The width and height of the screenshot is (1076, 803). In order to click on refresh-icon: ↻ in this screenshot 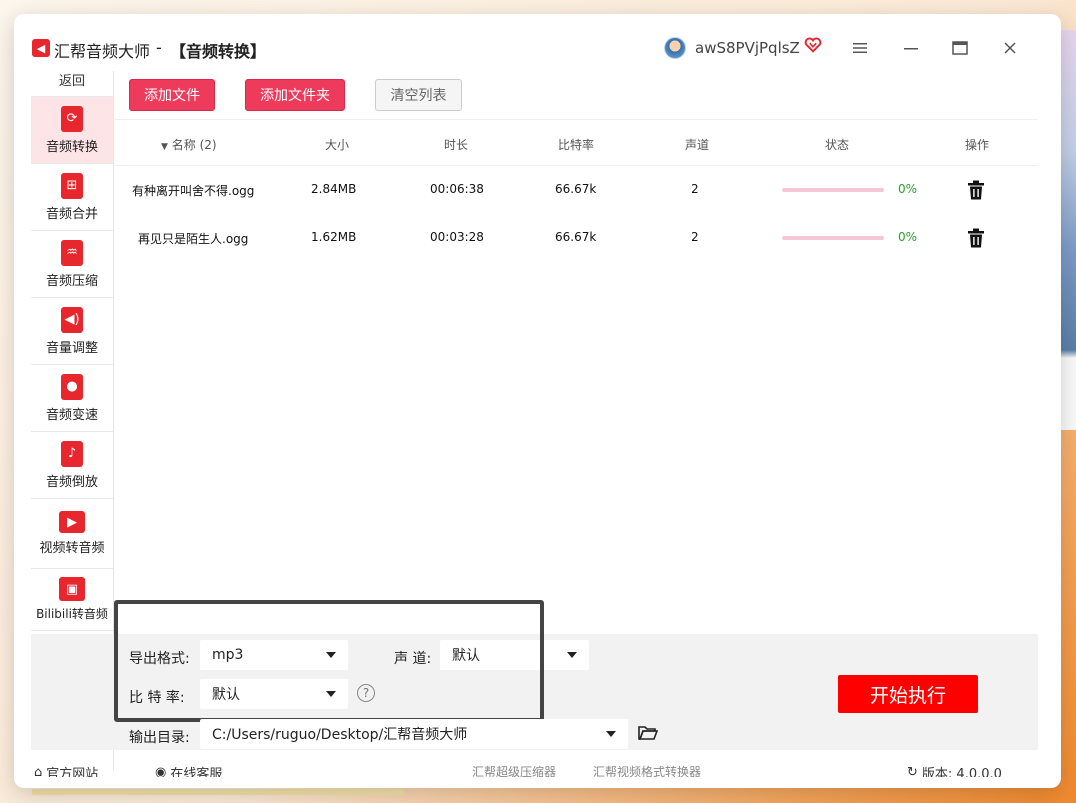, I will do `click(912, 771)`.